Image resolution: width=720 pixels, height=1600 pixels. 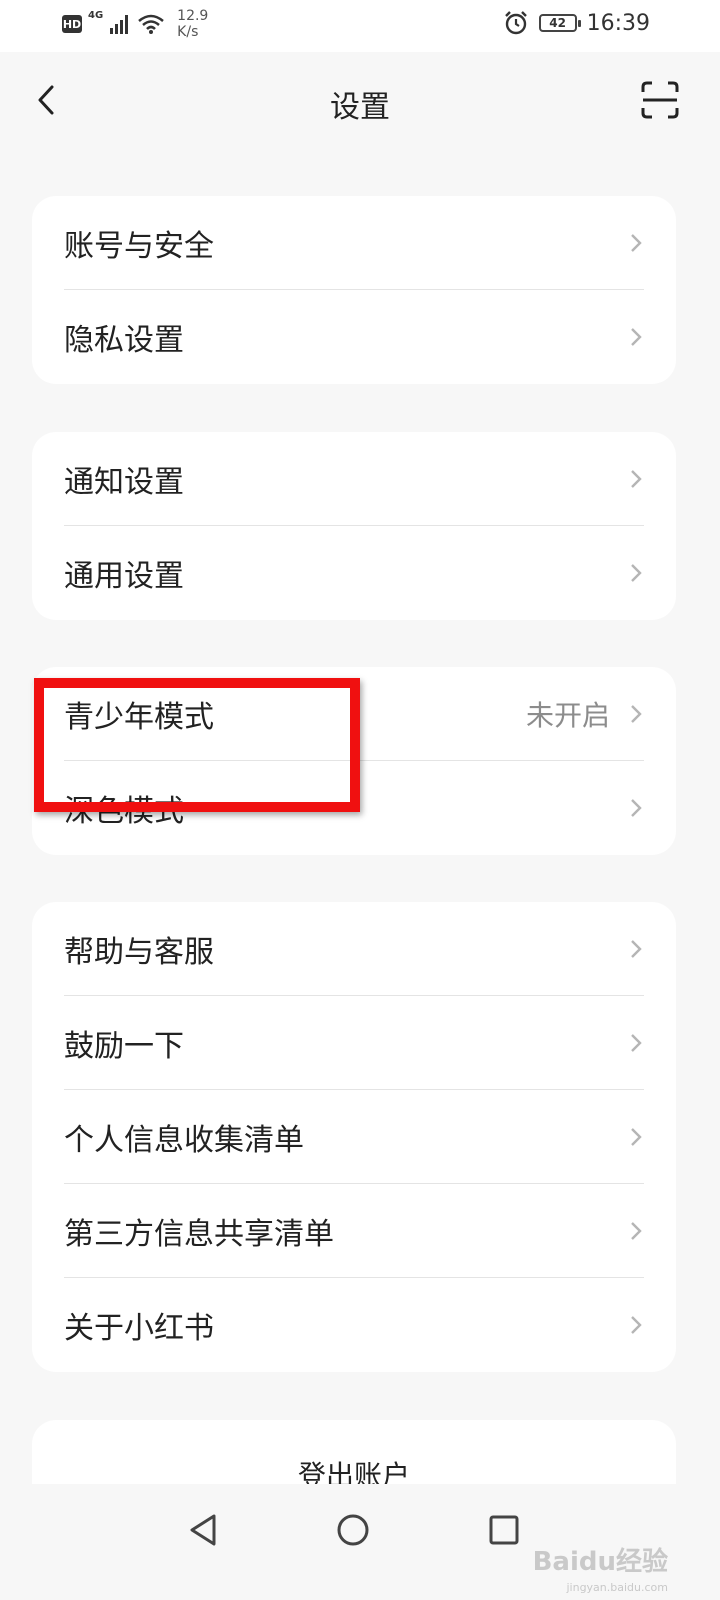 I want to click on settings-item-notifications: 通知设置, so click(x=354, y=479).